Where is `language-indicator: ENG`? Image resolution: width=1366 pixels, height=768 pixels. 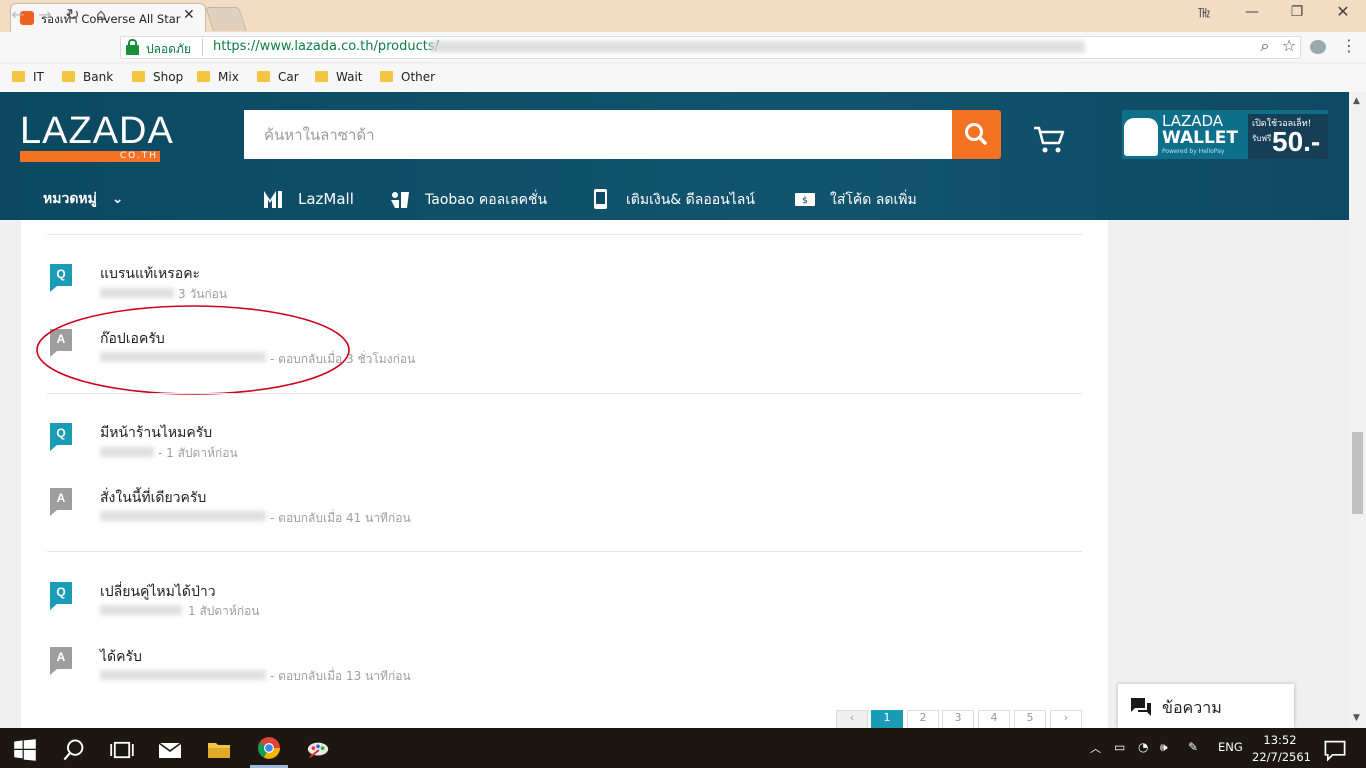
language-indicator: ENG is located at coordinates (1230, 747).